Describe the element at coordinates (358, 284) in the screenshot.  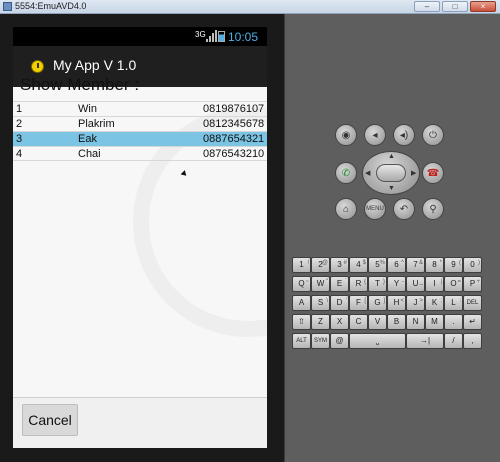
I see `key-r: {R` at that location.